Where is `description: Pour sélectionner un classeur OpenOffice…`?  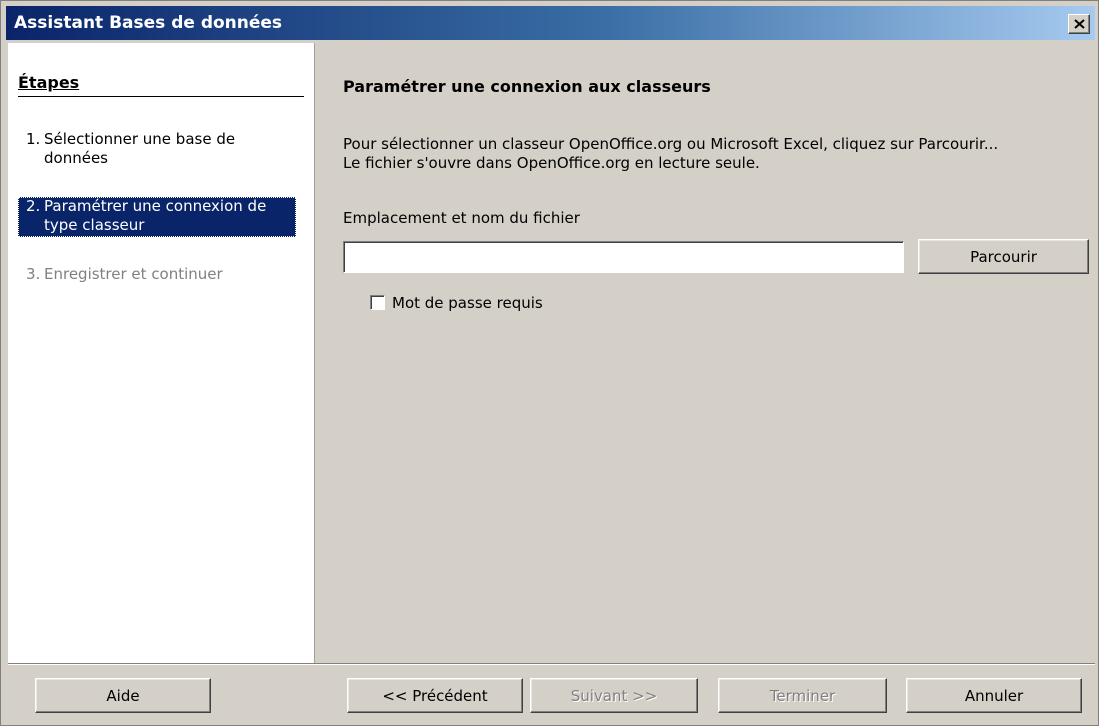 description: Pour sélectionner un classeur OpenOffice… is located at coordinates (693, 154).